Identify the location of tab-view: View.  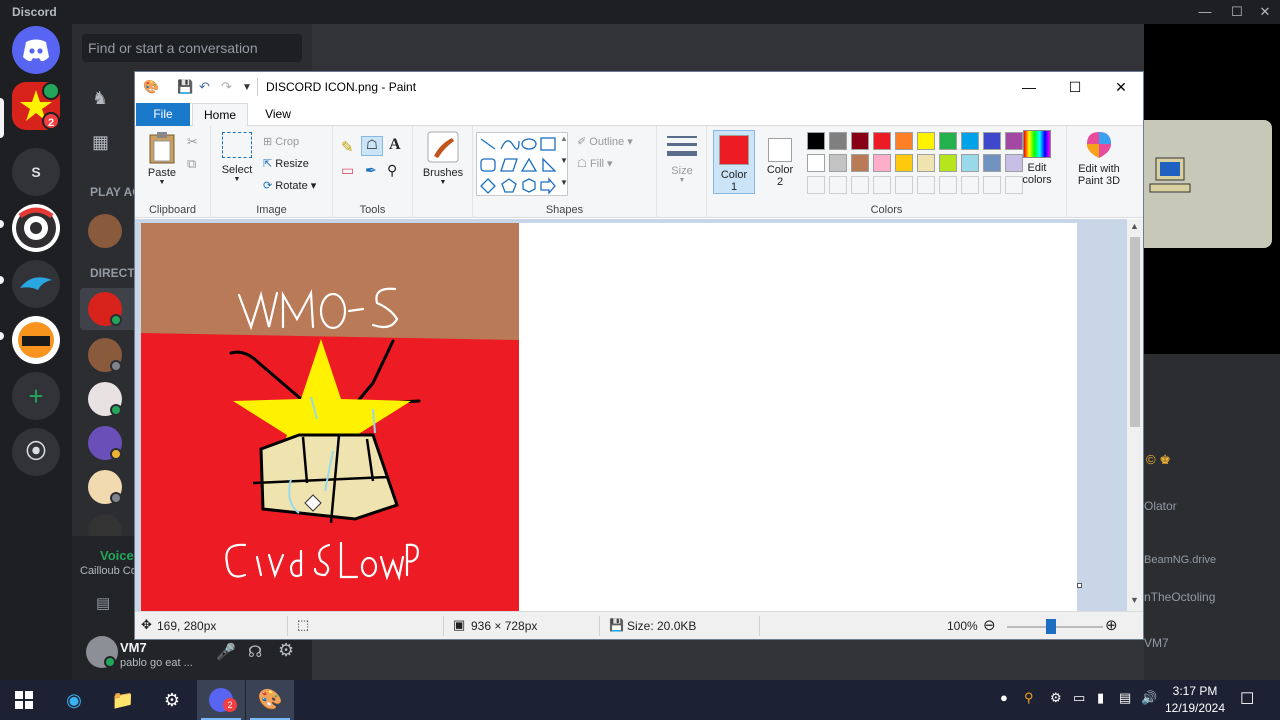
(278, 114).